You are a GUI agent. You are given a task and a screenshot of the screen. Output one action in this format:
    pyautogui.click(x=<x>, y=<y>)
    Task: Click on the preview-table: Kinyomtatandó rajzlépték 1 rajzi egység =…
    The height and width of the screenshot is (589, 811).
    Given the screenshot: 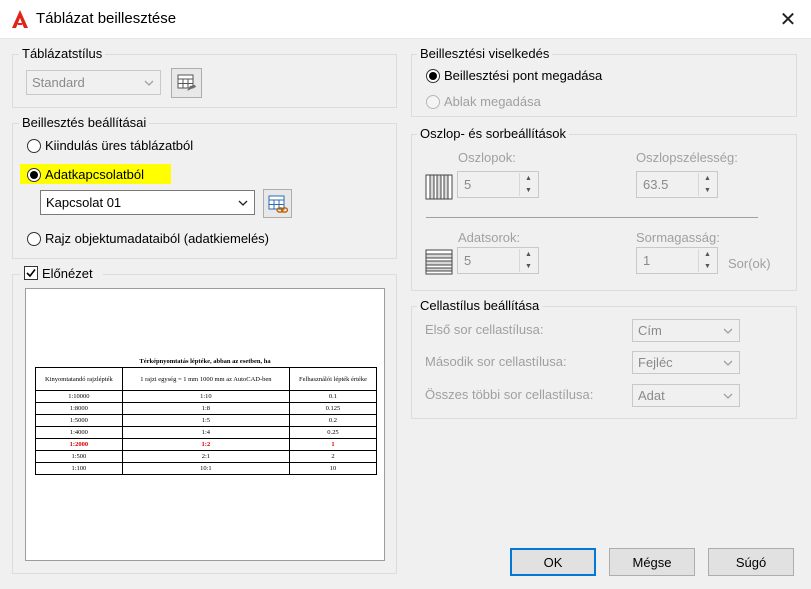 What is the action you would take?
    pyautogui.click(x=206, y=421)
    